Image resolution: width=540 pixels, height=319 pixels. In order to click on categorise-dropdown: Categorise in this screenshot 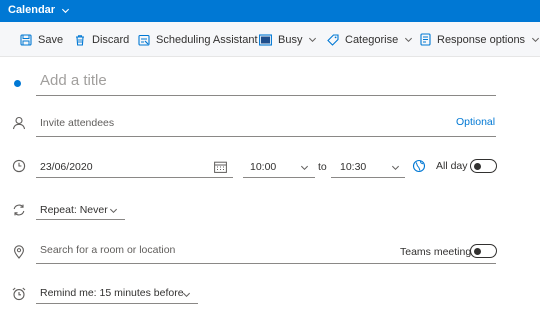, I will do `click(370, 39)`.